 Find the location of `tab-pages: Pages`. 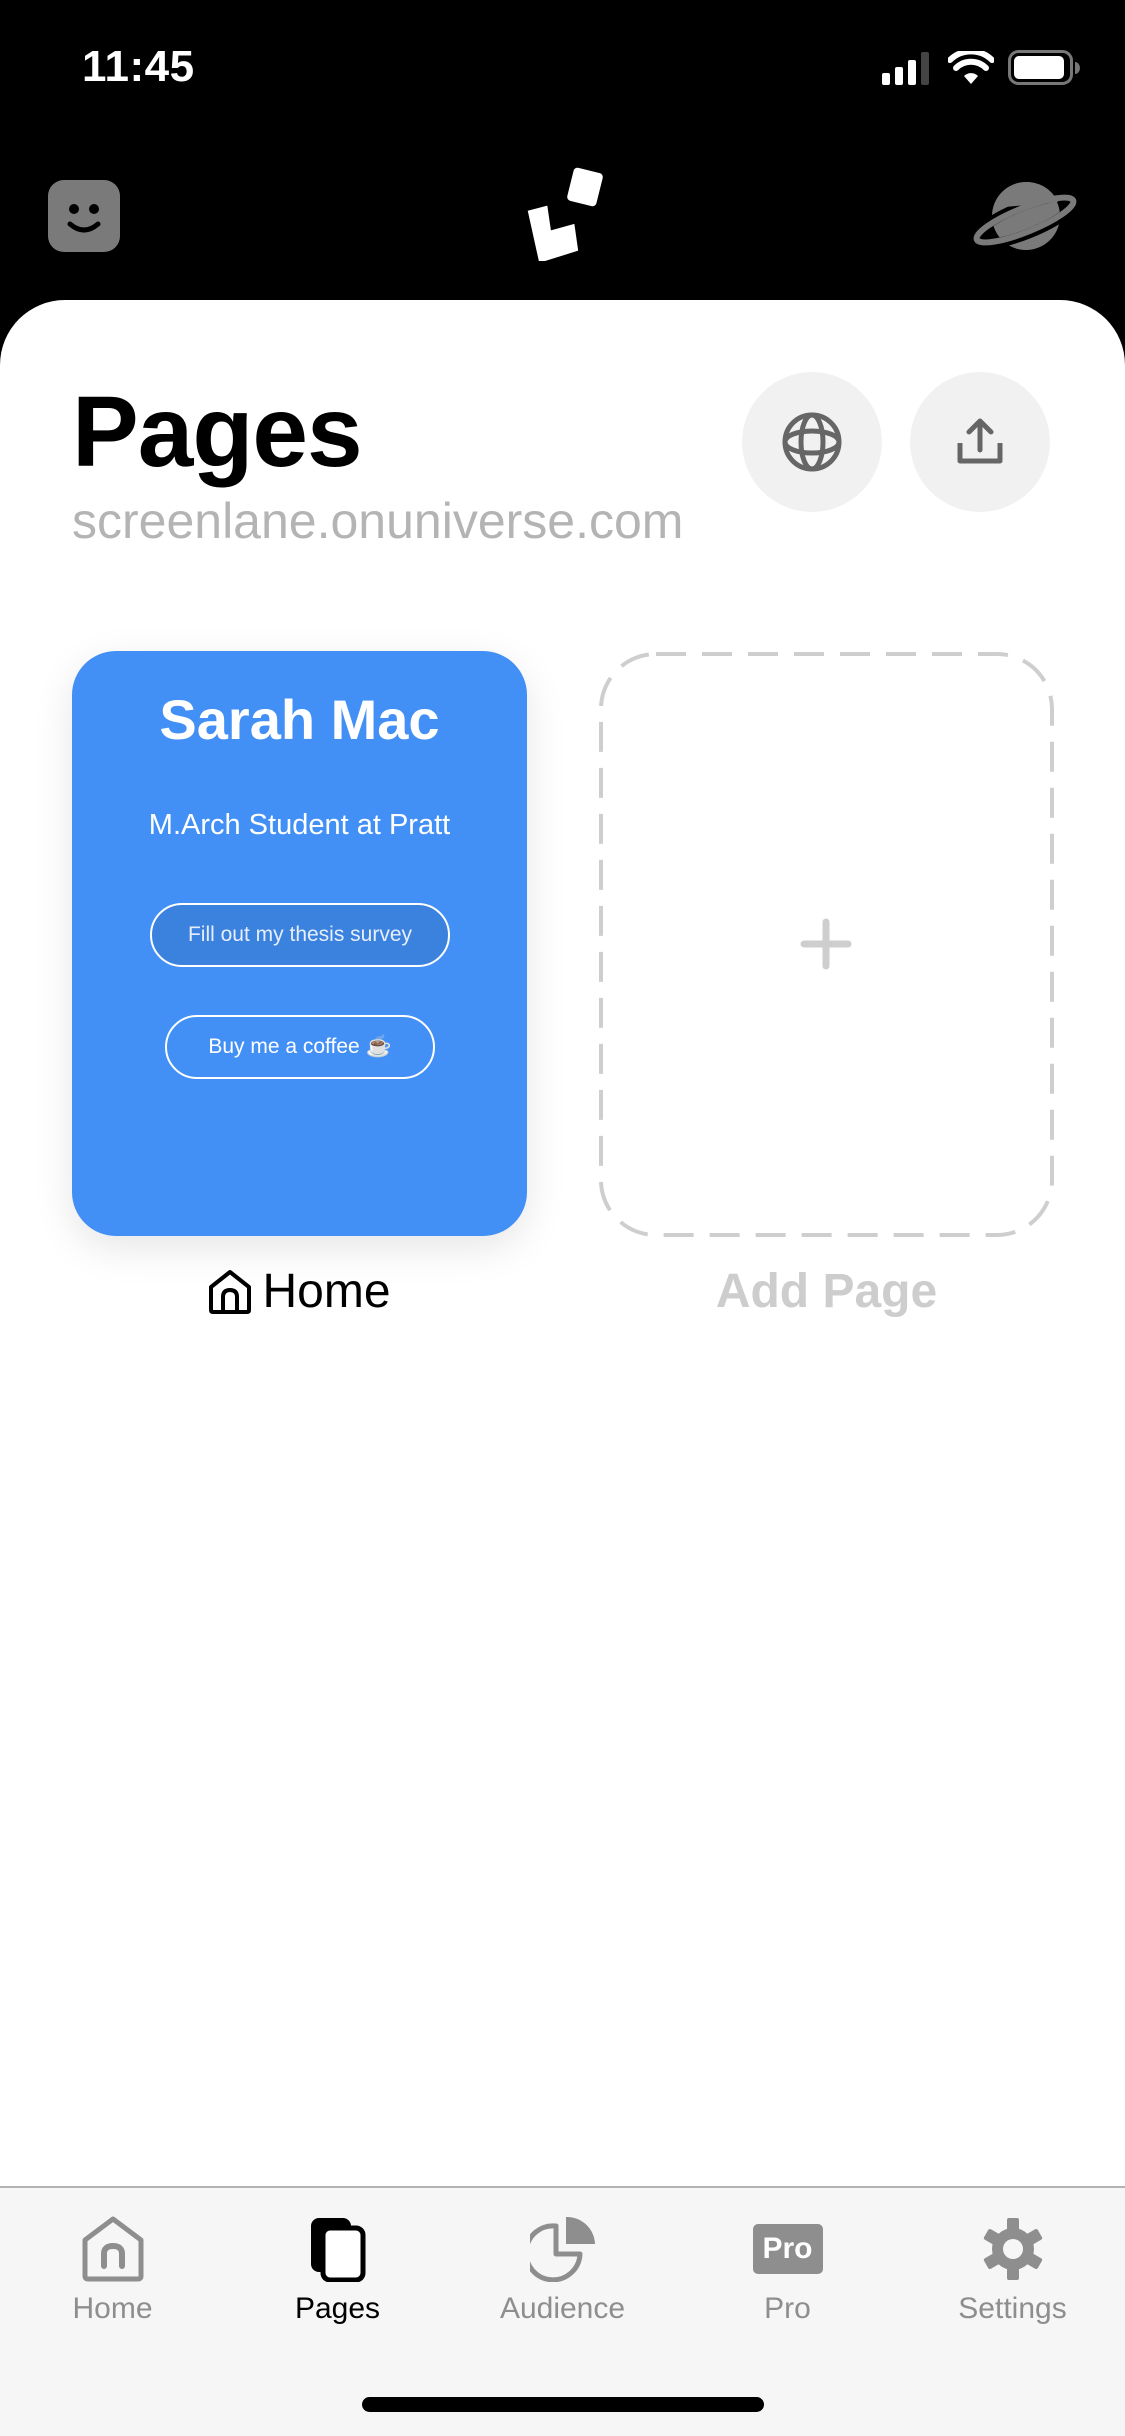

tab-pages: Pages is located at coordinates (337, 2263).